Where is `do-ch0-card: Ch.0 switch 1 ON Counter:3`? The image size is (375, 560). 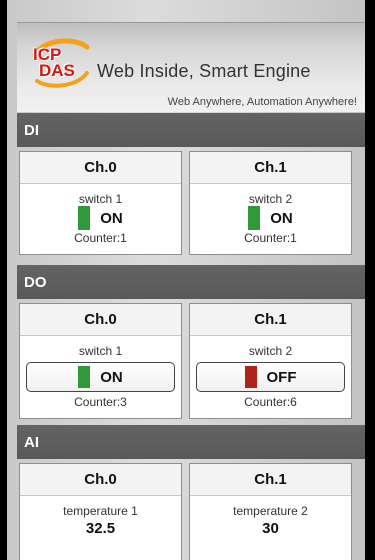 do-ch0-card: Ch.0 switch 1 ON Counter:3 is located at coordinates (100, 361).